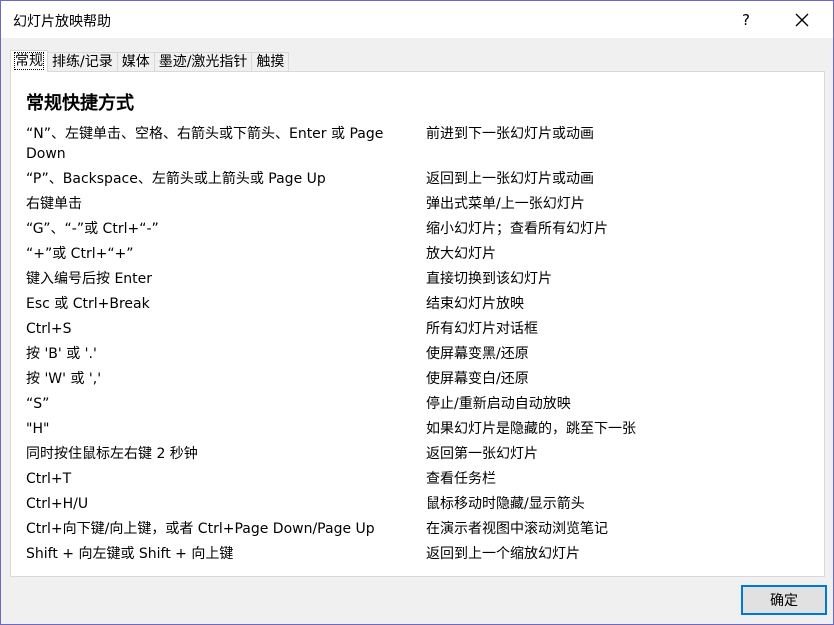  I want to click on shortcut-row: 按 'W' 或 ',' 使屏幕变白/还原, so click(421, 379).